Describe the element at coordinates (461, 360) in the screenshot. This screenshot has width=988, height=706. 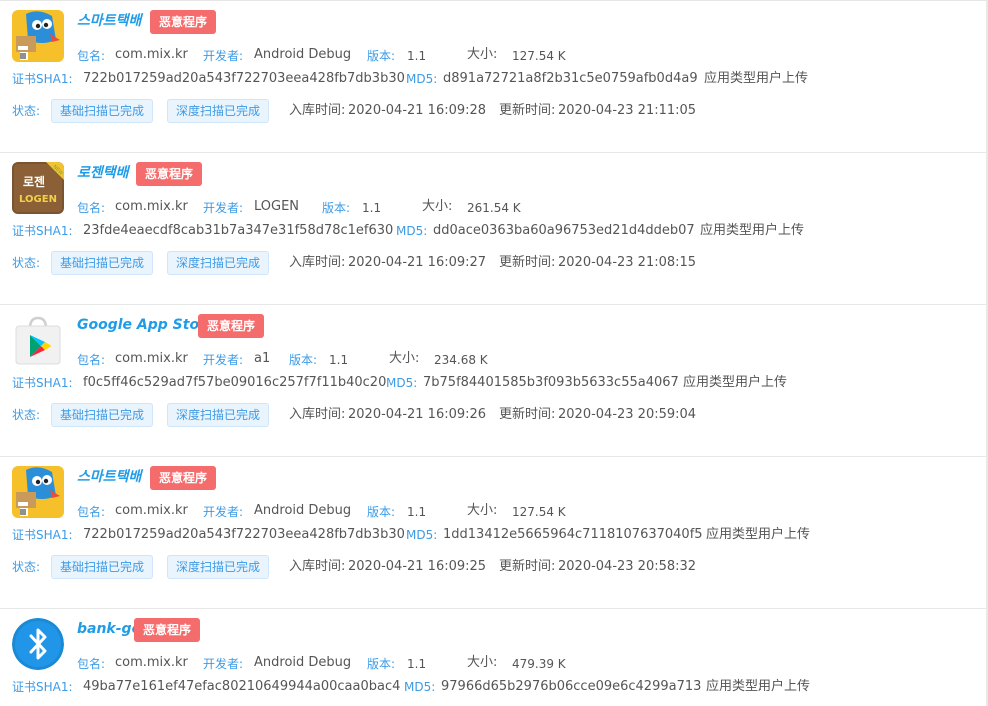
I see `size-value: 234.68 K` at that location.